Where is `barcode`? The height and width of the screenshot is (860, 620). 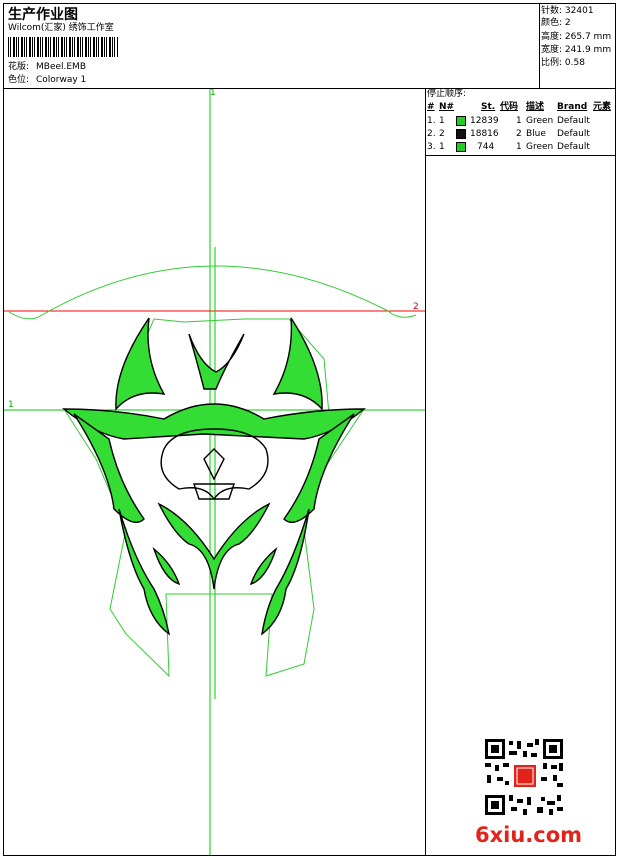
barcode is located at coordinates (63, 47).